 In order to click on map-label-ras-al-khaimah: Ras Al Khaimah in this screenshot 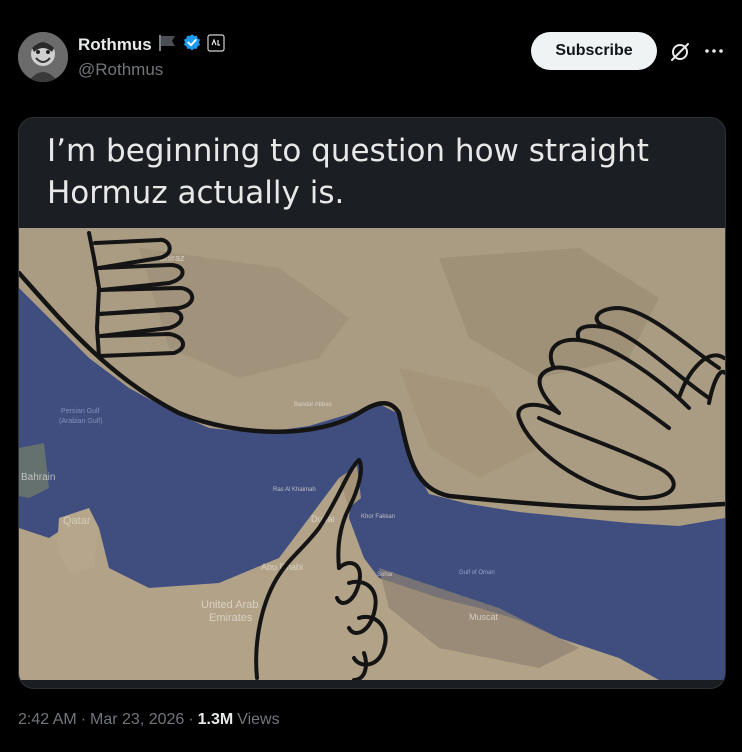, I will do `click(294, 490)`.